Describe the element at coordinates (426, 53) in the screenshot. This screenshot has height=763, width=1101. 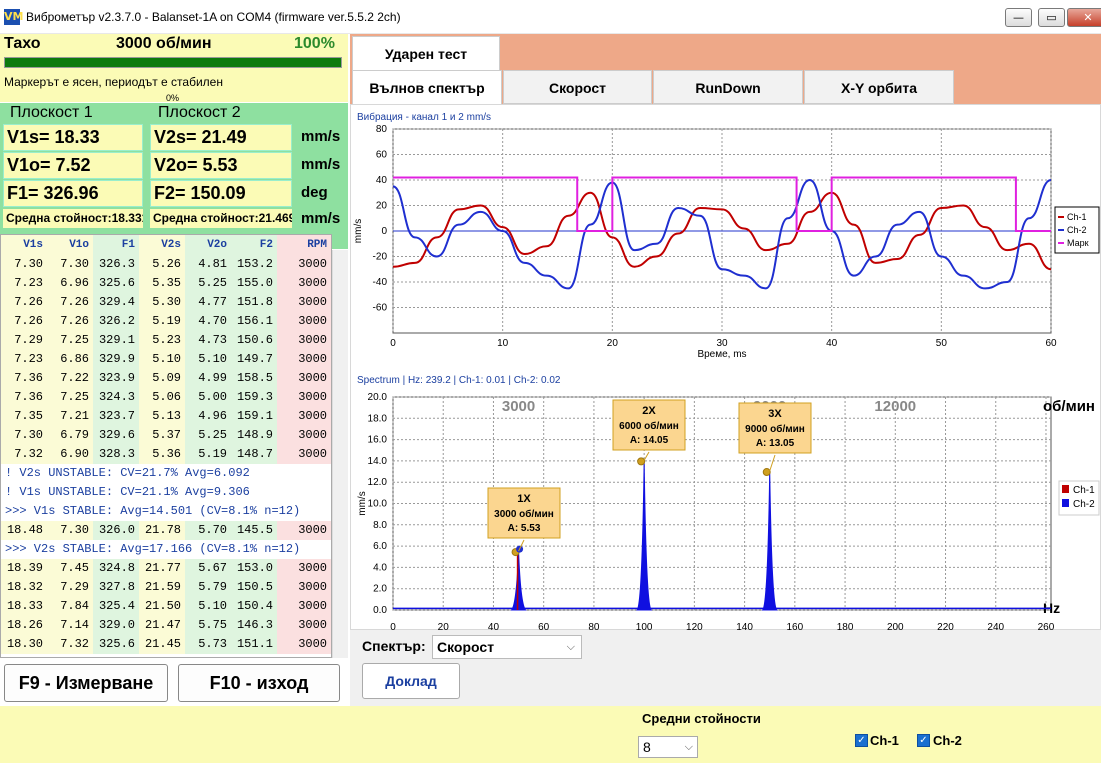
I see `tab-impact-test: Ударен тест` at that location.